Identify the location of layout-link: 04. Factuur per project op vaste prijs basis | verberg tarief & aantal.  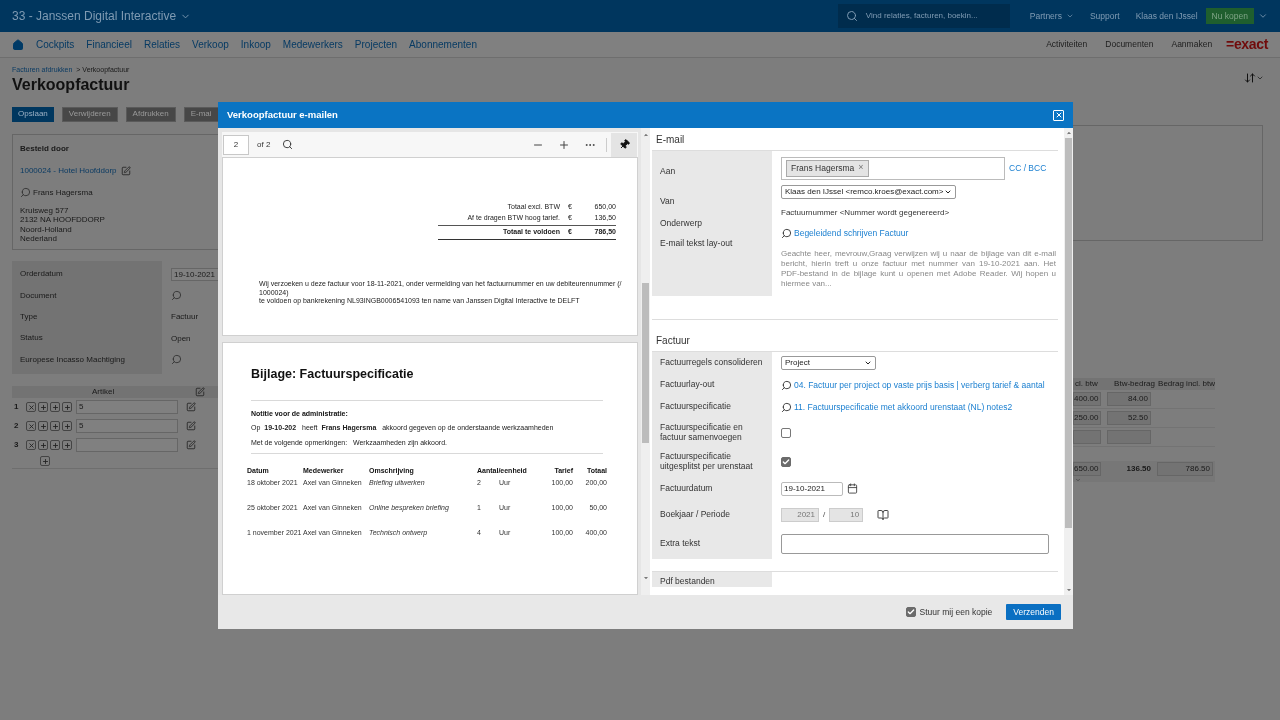
(919, 385).